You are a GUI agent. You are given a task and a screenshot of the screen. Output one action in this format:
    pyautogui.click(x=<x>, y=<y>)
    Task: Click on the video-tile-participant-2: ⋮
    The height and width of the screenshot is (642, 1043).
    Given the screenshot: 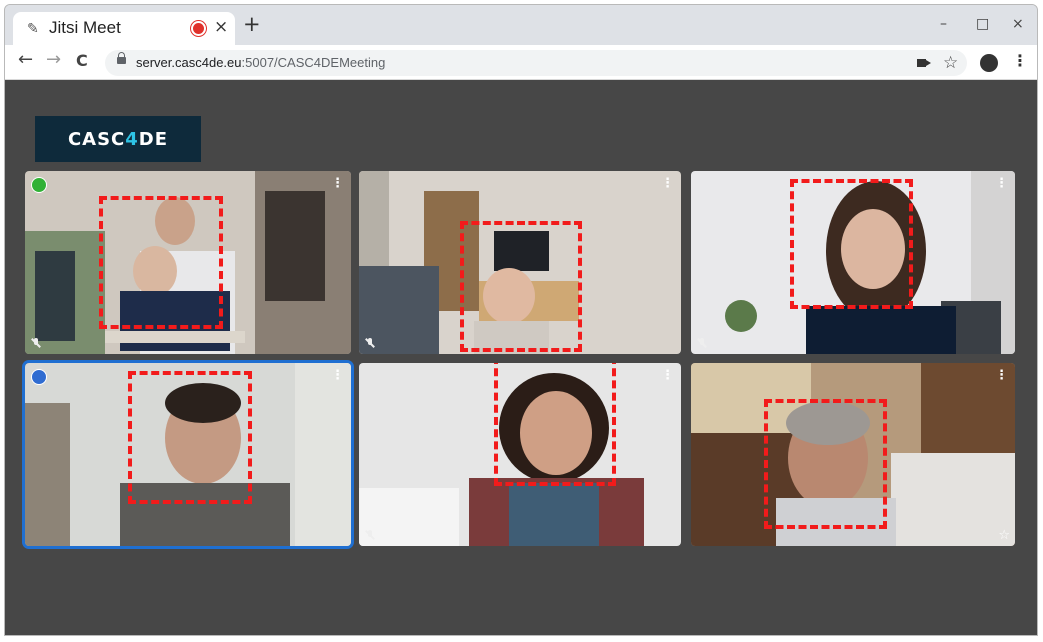 What is the action you would take?
    pyautogui.click(x=520, y=262)
    